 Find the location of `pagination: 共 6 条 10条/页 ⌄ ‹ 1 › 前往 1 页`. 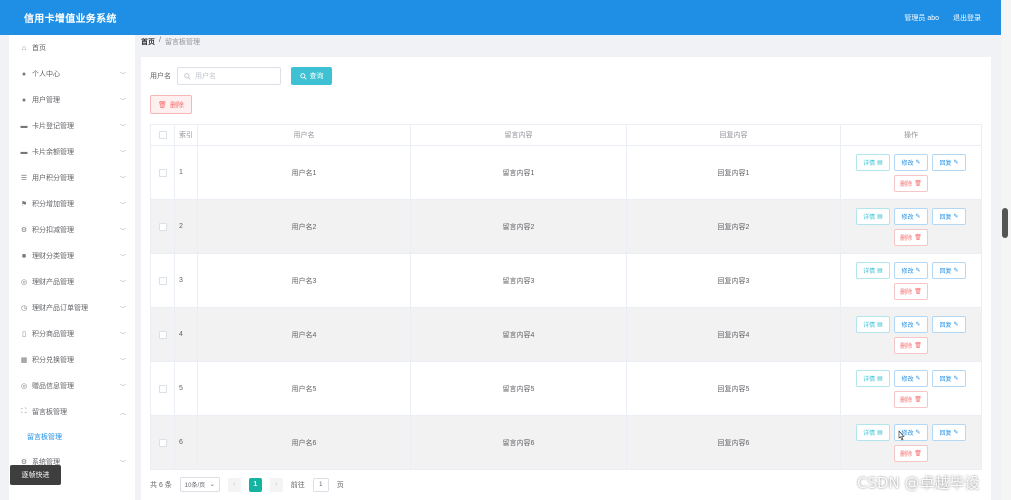

pagination: 共 6 条 10条/页 ⌄ ‹ 1 › 前往 1 页 is located at coordinates (247, 484).